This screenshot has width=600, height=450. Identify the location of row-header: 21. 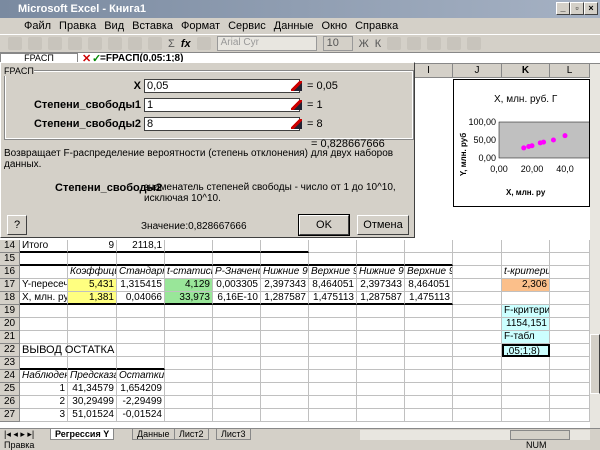
(10, 337).